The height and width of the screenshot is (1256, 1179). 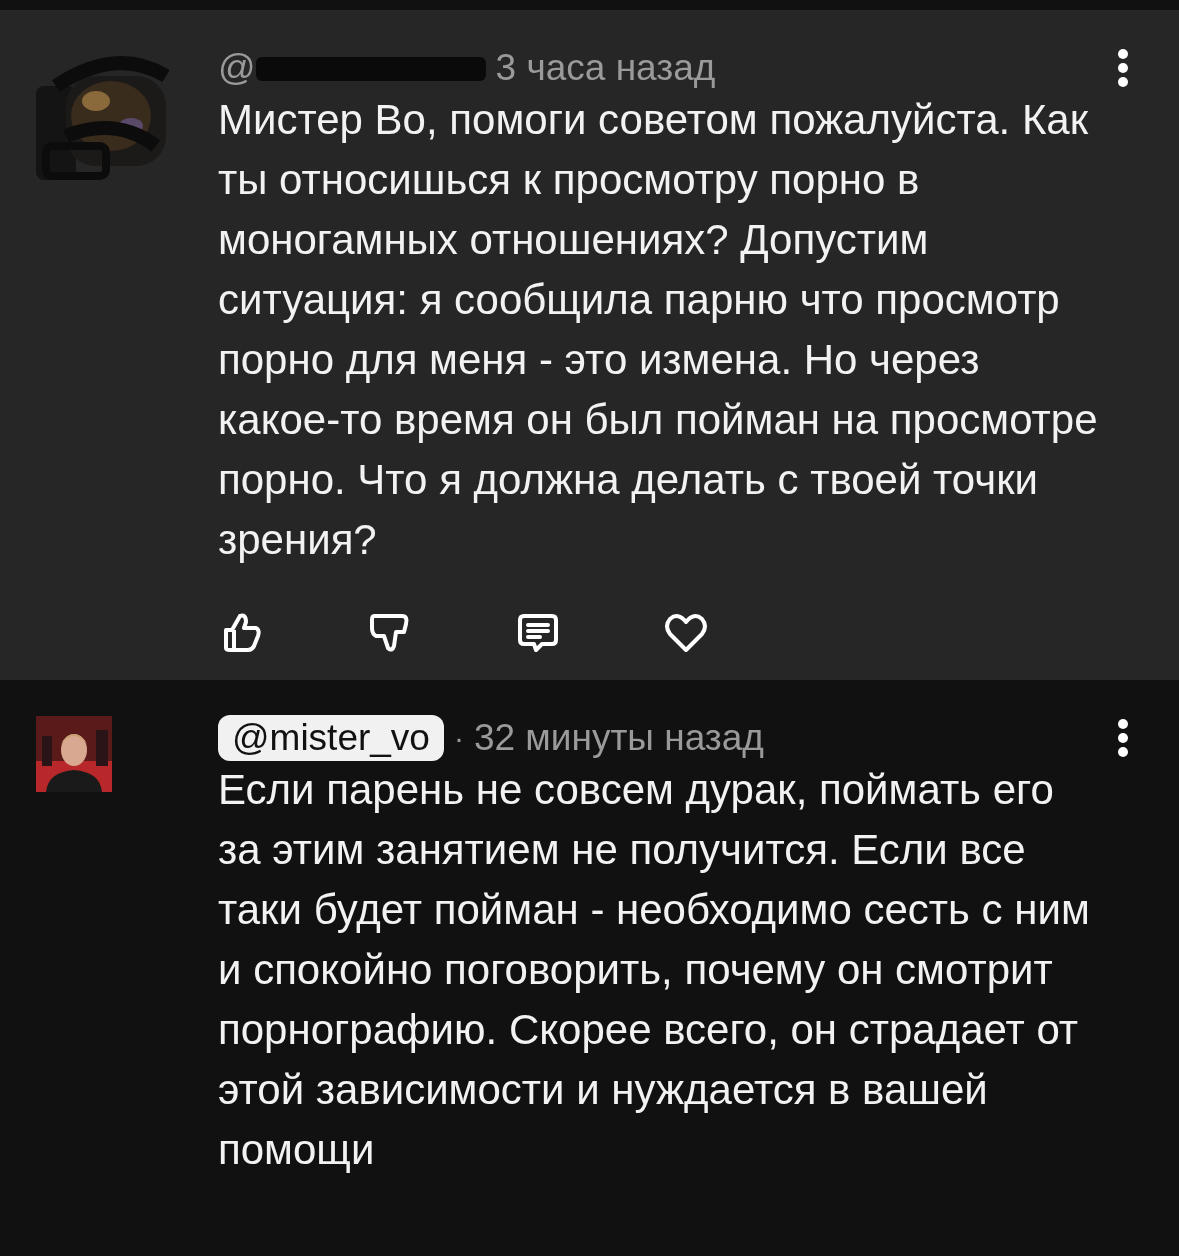 I want to click on comment-time: 32 минуты назад, so click(x=618, y=738).